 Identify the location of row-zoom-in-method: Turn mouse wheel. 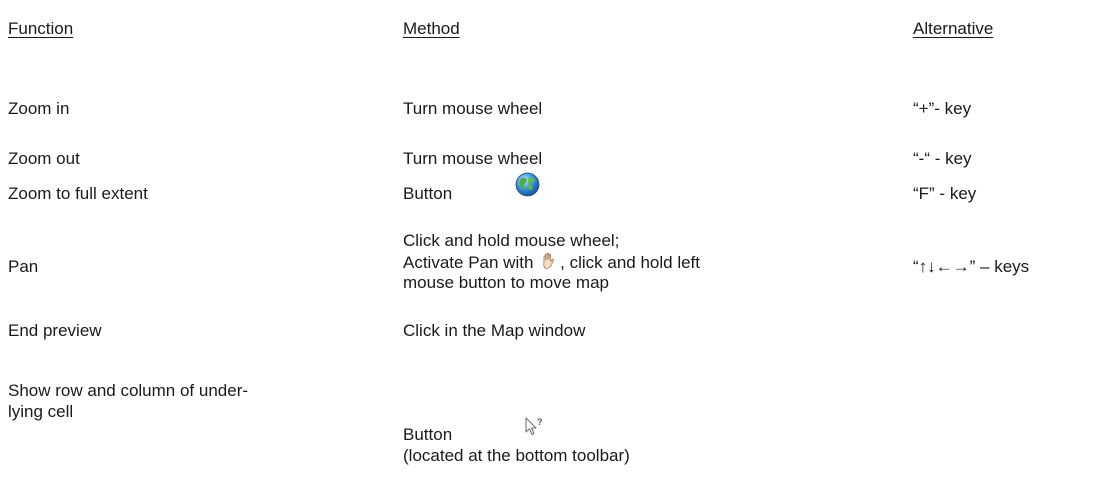
(473, 108).